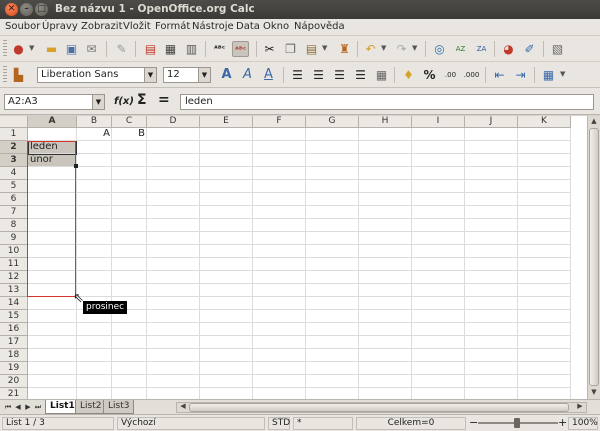  Describe the element at coordinates (14, 238) in the screenshot. I see `row-header-9: 9` at that location.